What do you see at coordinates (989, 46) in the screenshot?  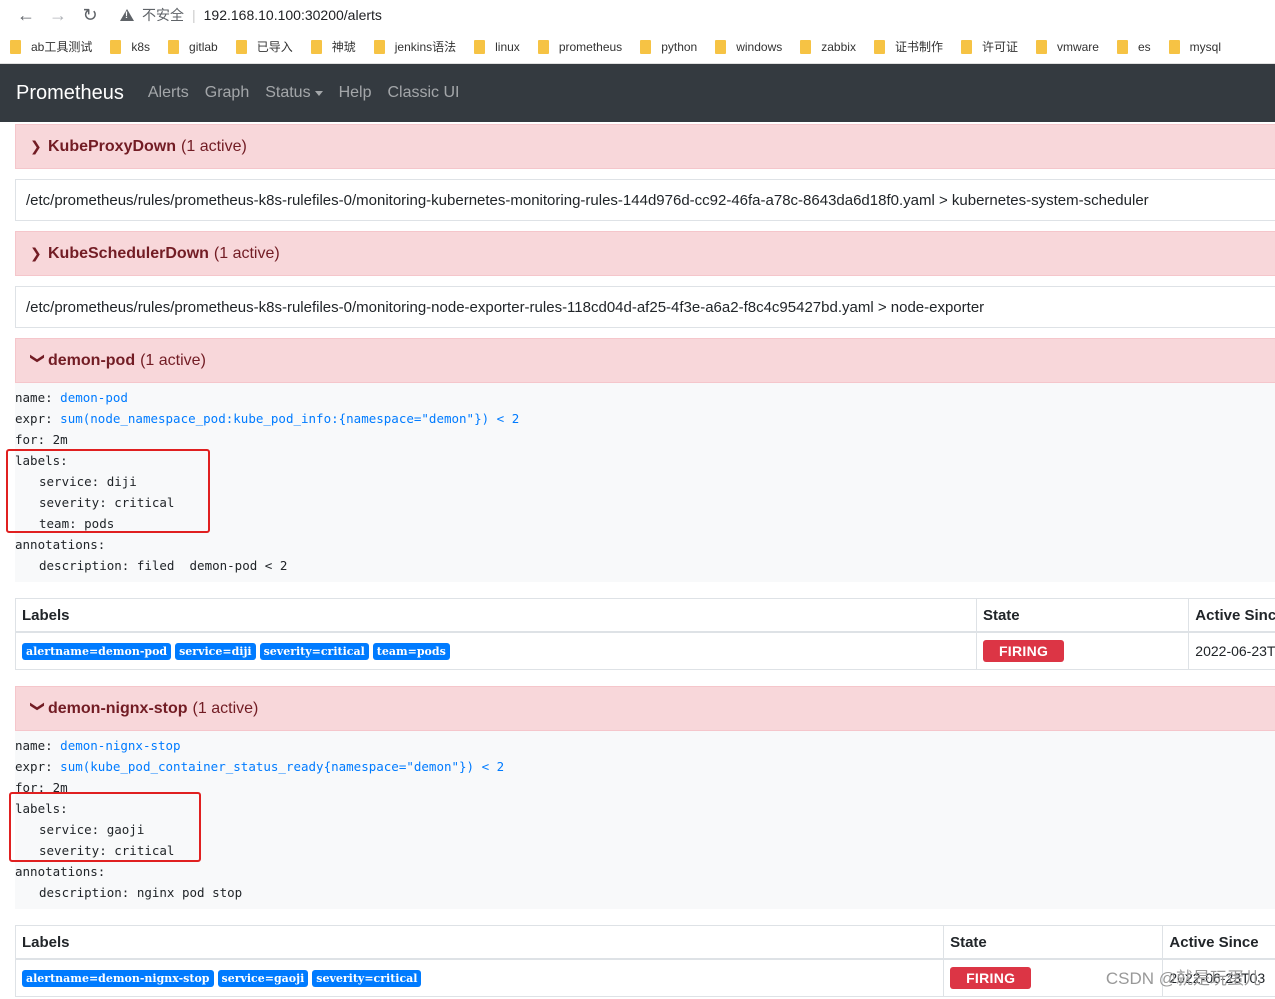 I see `bookmark-item: 许可证` at bounding box center [989, 46].